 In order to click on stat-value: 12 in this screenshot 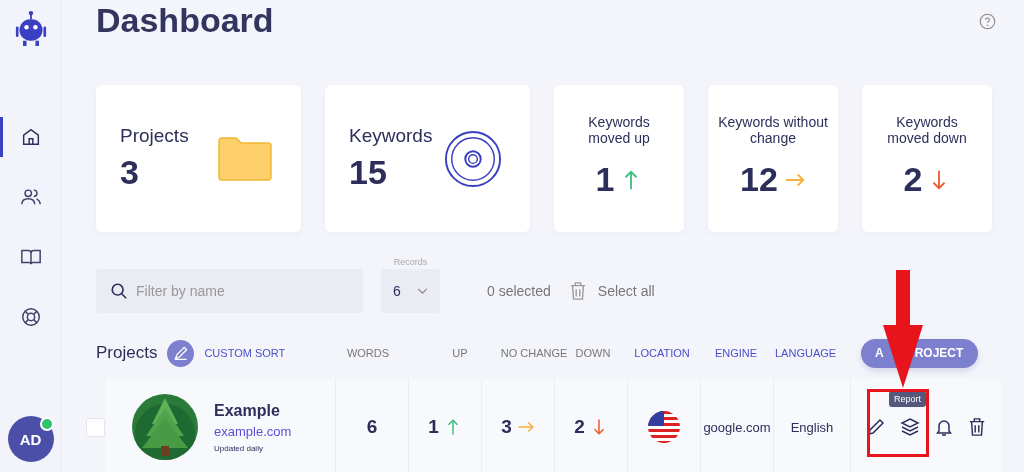, I will do `click(759, 179)`.